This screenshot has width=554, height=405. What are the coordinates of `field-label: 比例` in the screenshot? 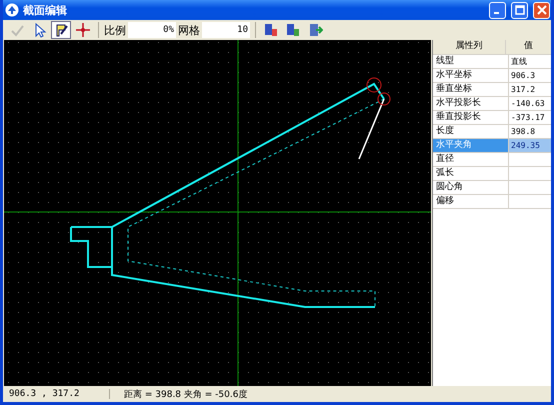 It's located at (115, 30).